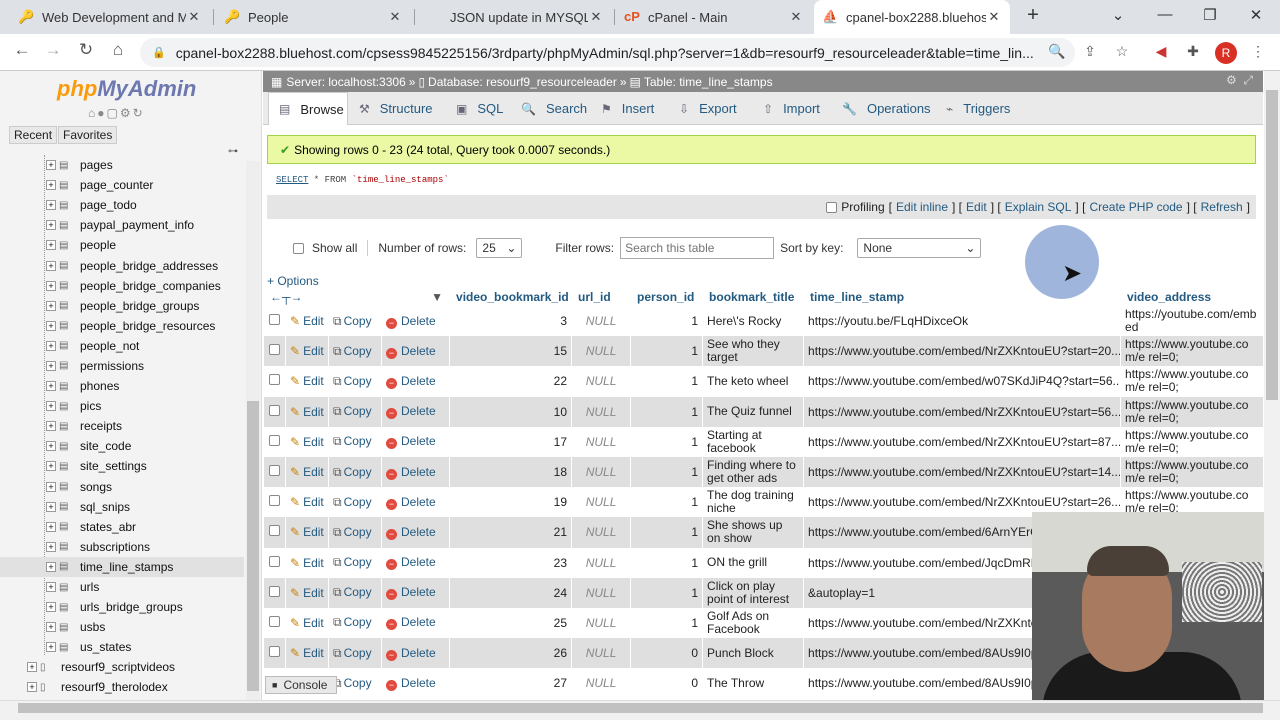 This screenshot has height=720, width=1280. I want to click on menu-icon: ⋮, so click(1258, 51).